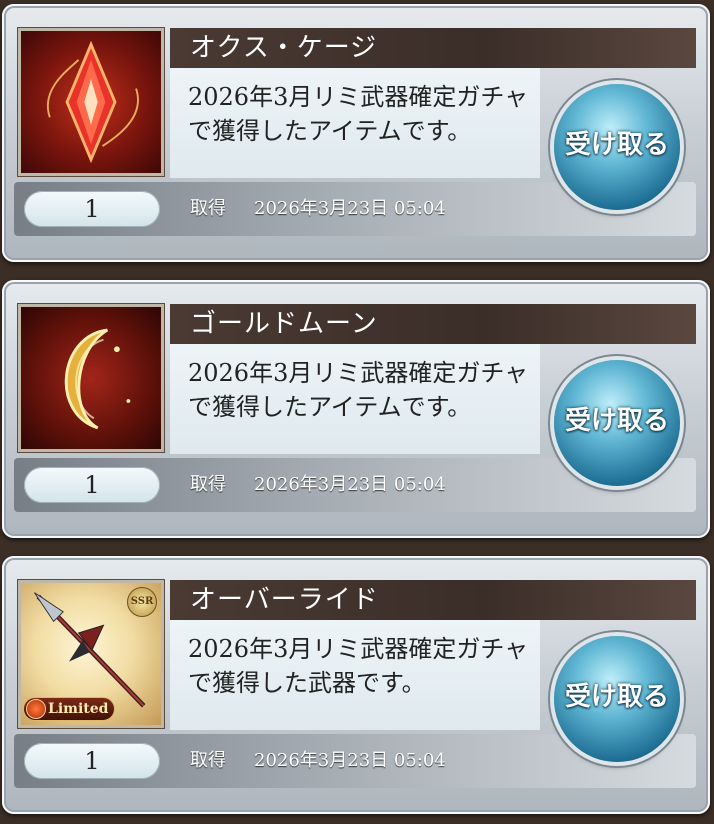 The width and height of the screenshot is (714, 824). I want to click on item-description-area: 2026年3月リミ武器確定ガチャで獲得した武器です。, so click(355, 675).